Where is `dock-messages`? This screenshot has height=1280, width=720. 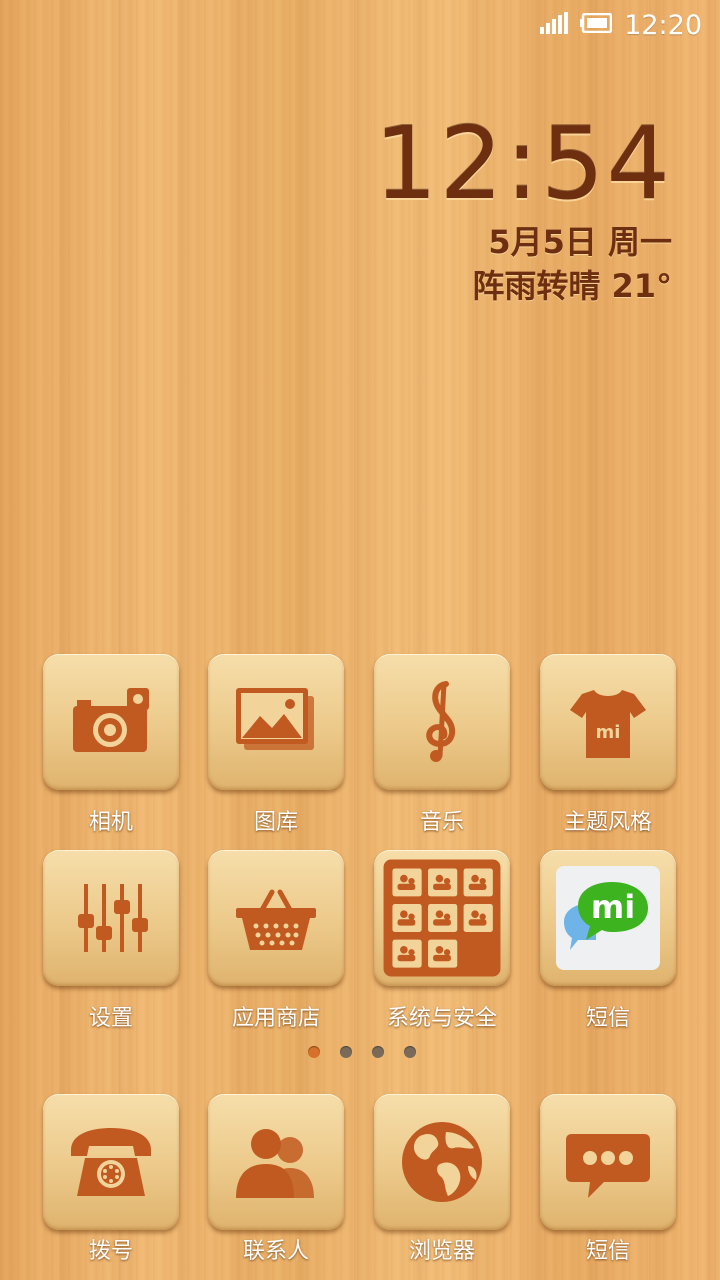 dock-messages is located at coordinates (608, 1162).